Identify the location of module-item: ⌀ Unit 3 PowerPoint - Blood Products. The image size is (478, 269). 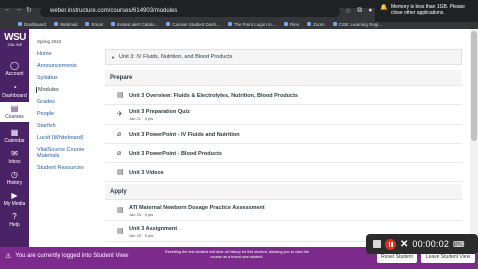
(283, 153).